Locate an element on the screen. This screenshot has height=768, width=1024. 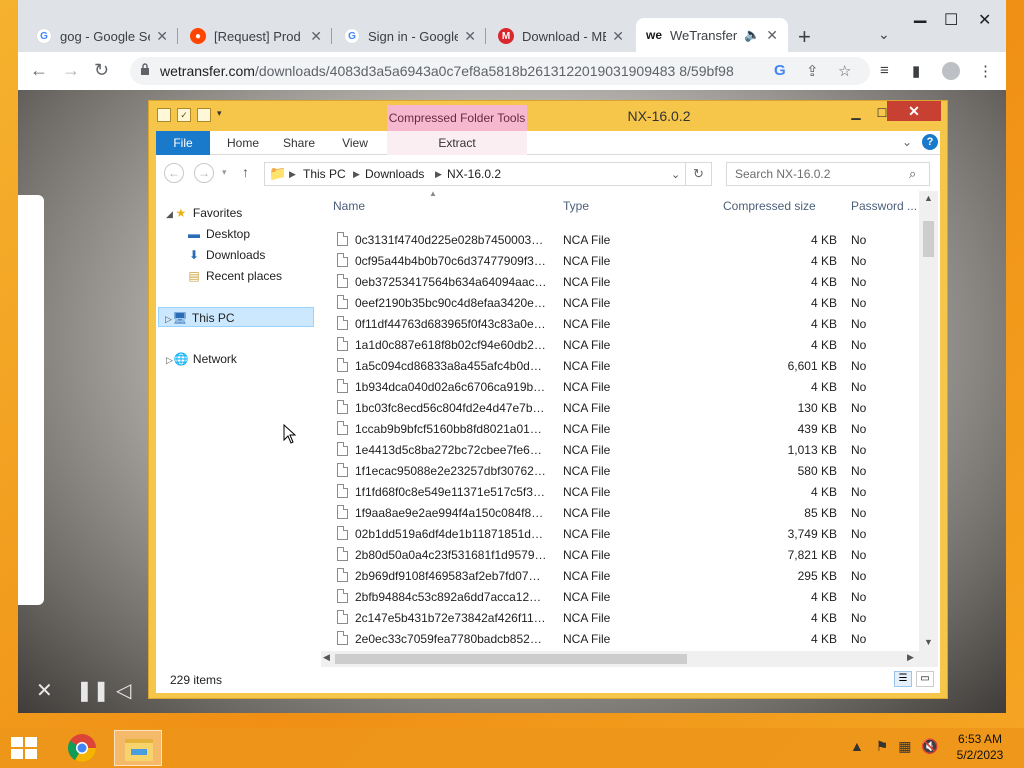
show-hidden-icons-icon: ▲ is located at coordinates (857, 746).